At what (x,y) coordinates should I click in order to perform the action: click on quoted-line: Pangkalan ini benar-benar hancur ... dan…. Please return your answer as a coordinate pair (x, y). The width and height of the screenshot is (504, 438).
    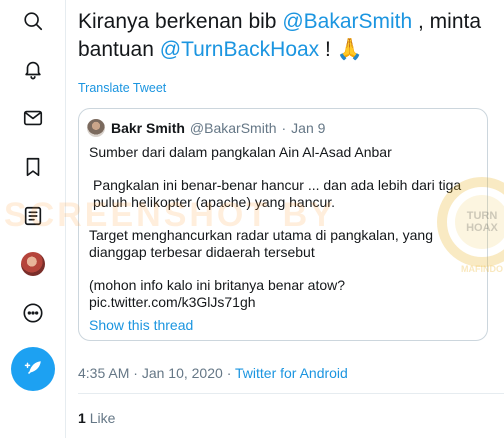
    Looking at the image, I should click on (277, 193).